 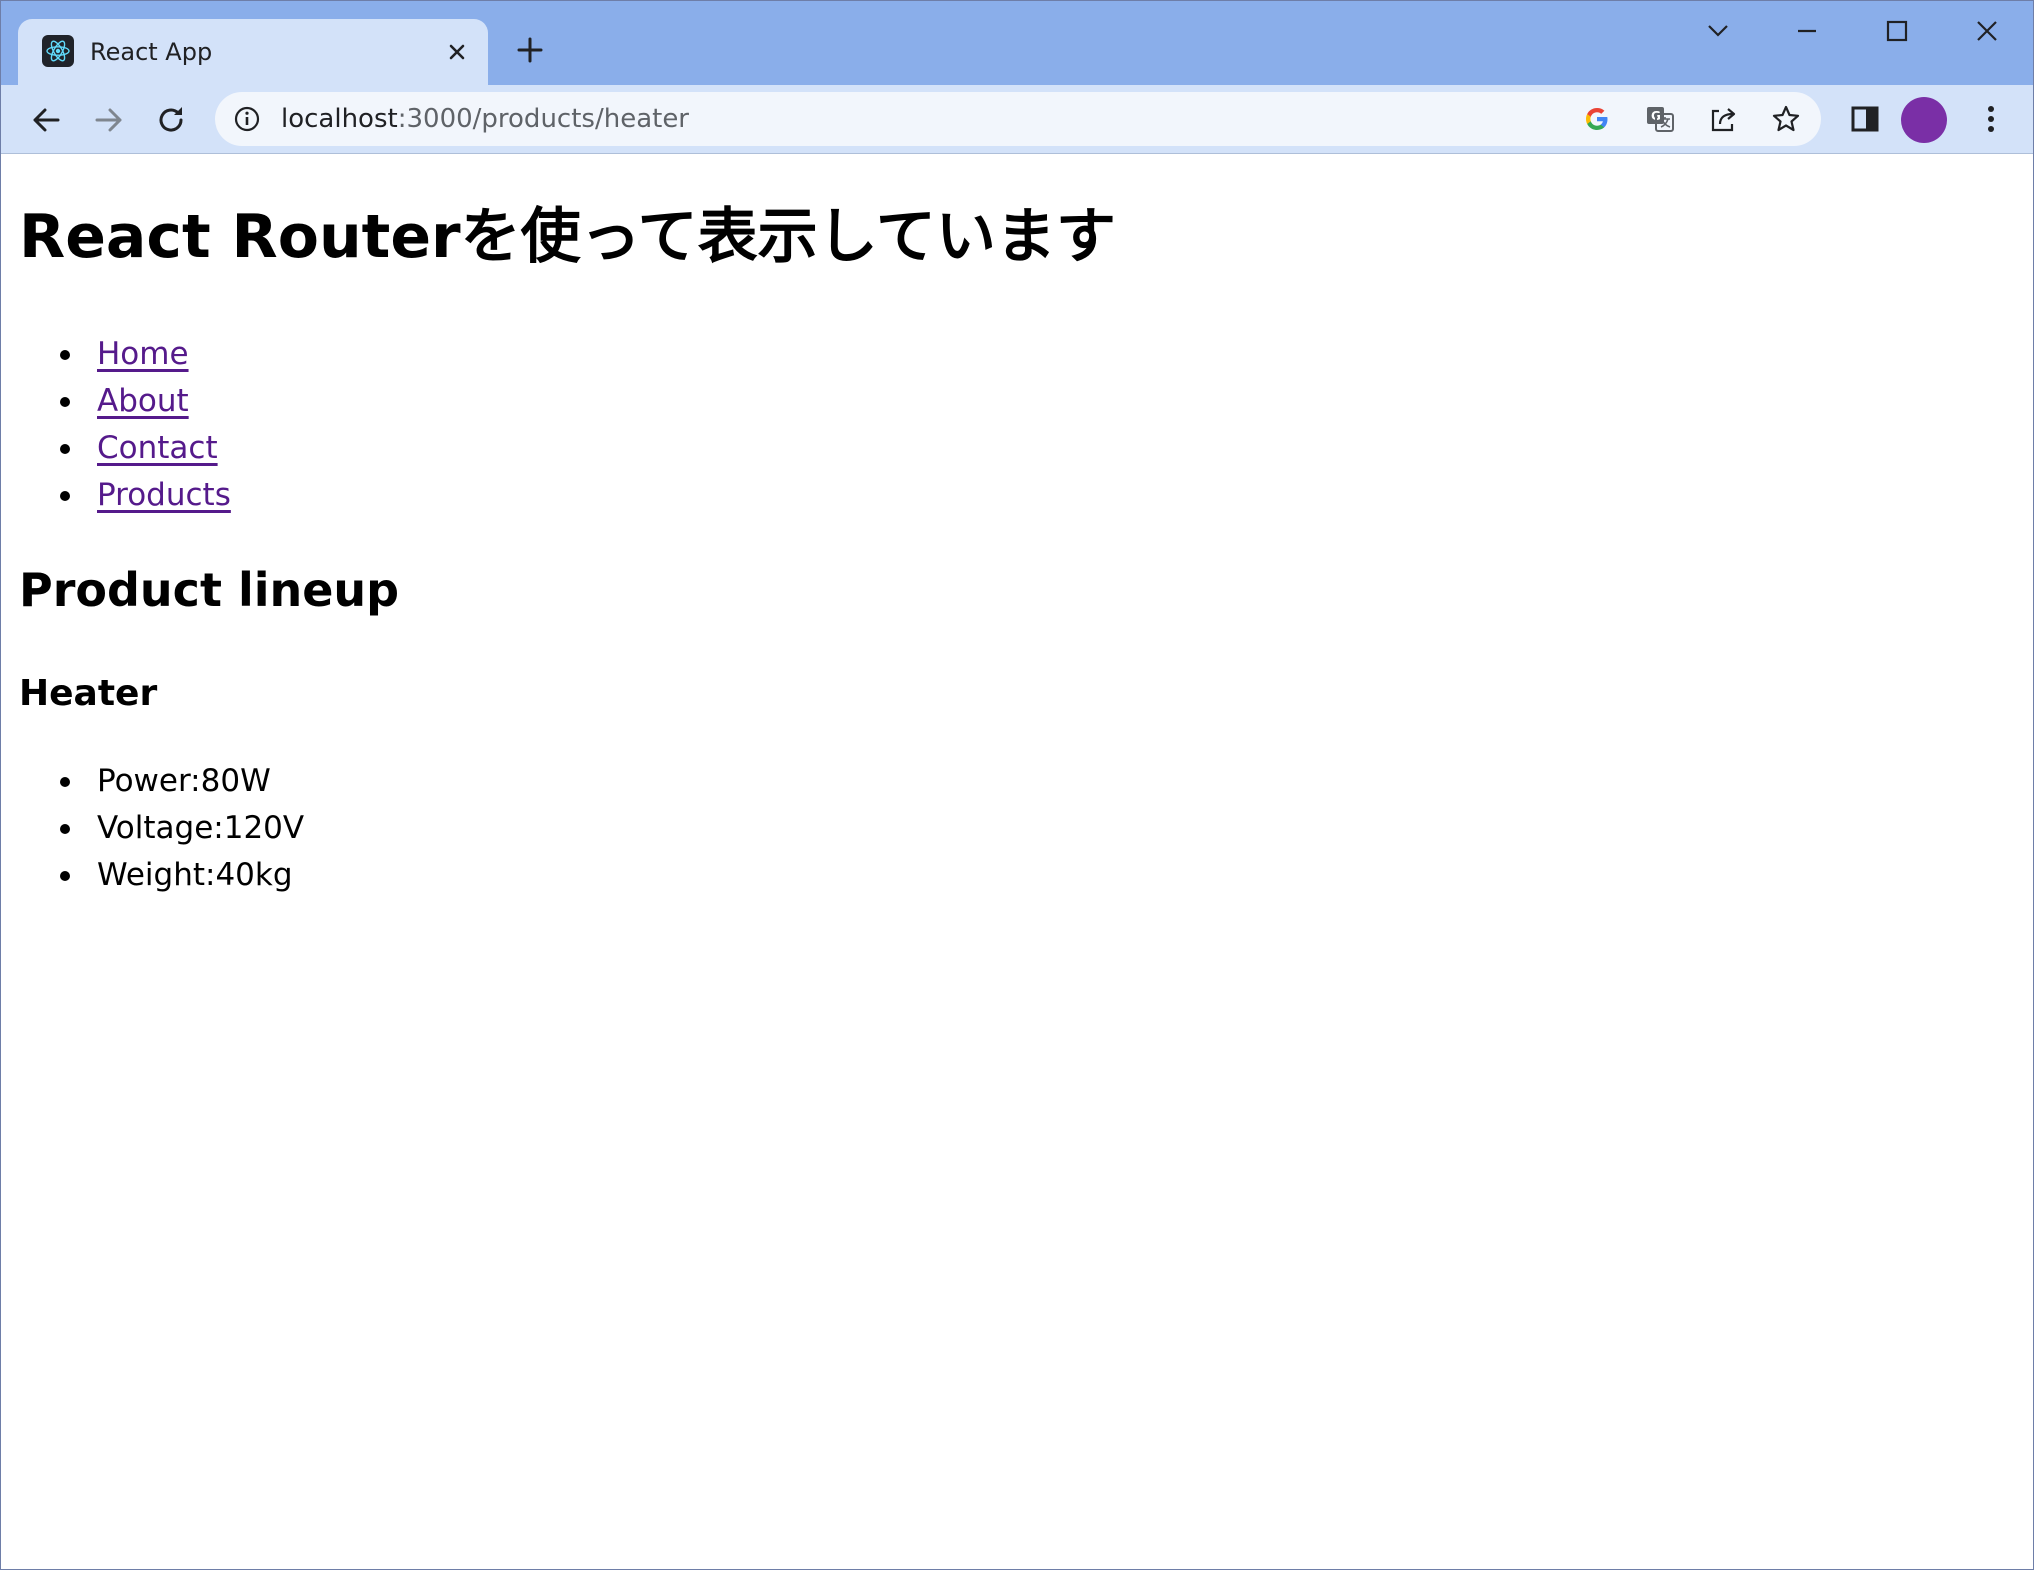 What do you see at coordinates (184, 781) in the screenshot?
I see `spec-text: Power:80W` at bounding box center [184, 781].